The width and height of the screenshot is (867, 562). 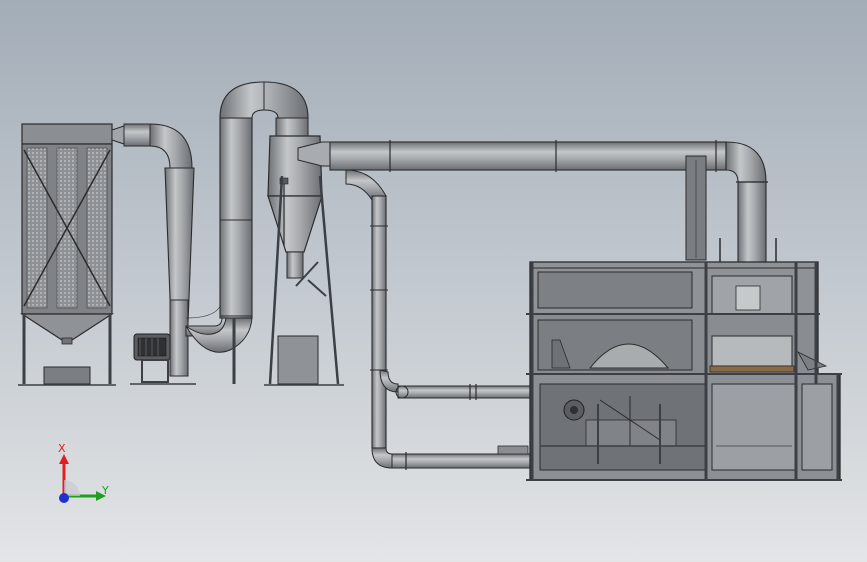 What do you see at coordinates (105, 490) in the screenshot?
I see `y-axis-label: Y` at bounding box center [105, 490].